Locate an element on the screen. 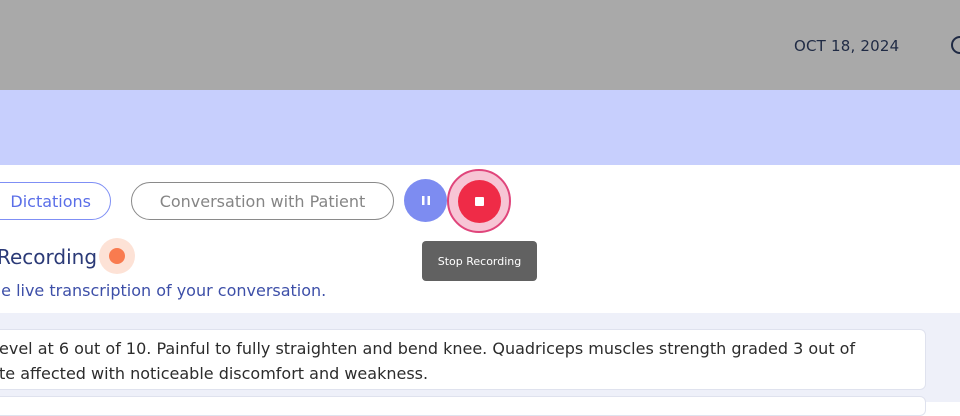  tab-conversation-with-patient: Conversation with Patient is located at coordinates (262, 201).